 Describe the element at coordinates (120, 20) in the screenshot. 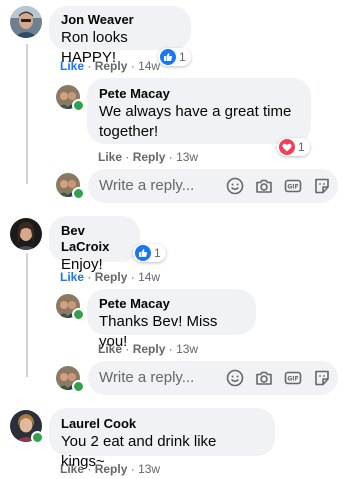

I see `comment-author: Jon Weaver` at that location.